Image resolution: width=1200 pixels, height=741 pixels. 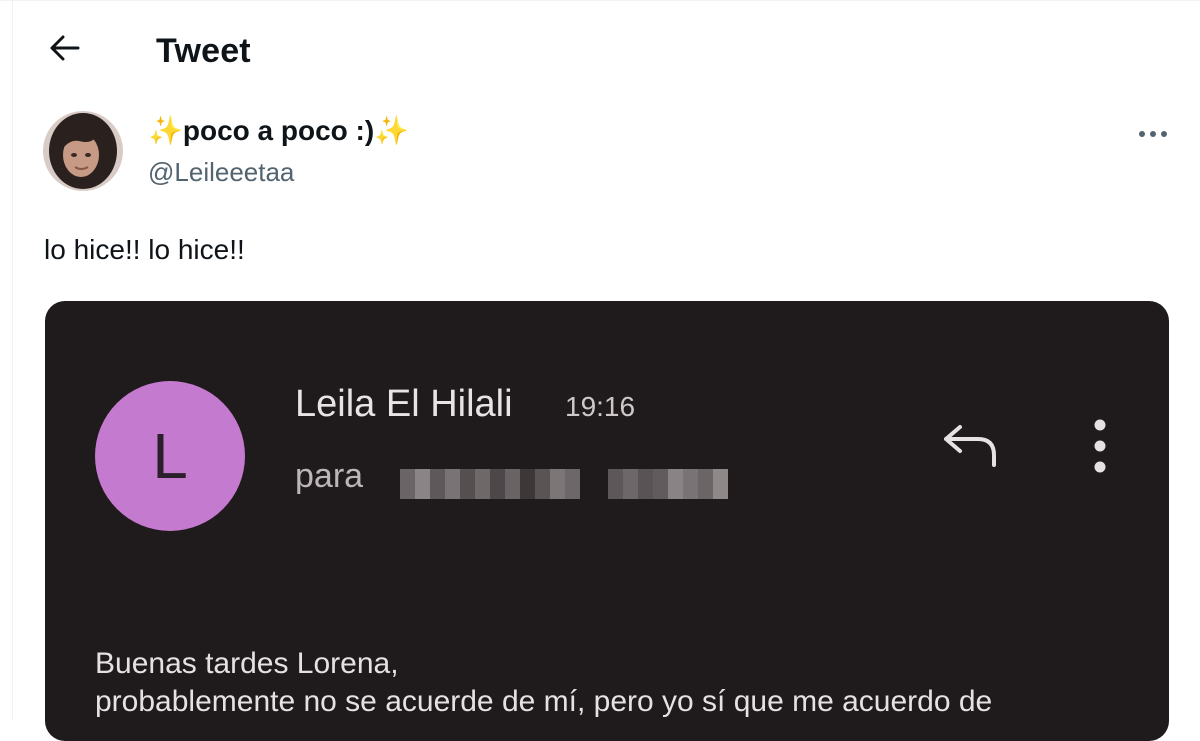 I want to click on sender-avatar: L, so click(x=170, y=456).